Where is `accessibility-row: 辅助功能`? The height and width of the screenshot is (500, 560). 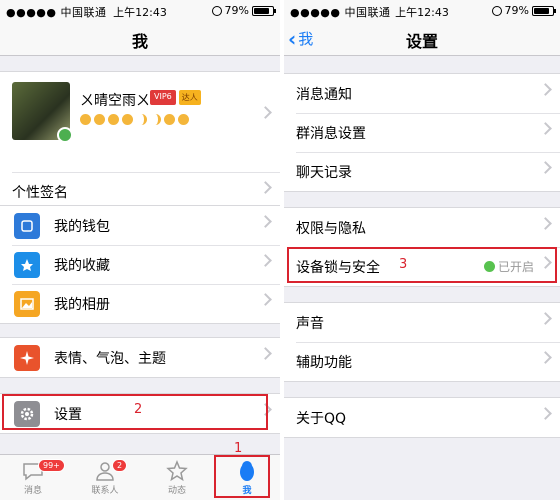
accessibility-row: 辅助功能 is located at coordinates (422, 361).